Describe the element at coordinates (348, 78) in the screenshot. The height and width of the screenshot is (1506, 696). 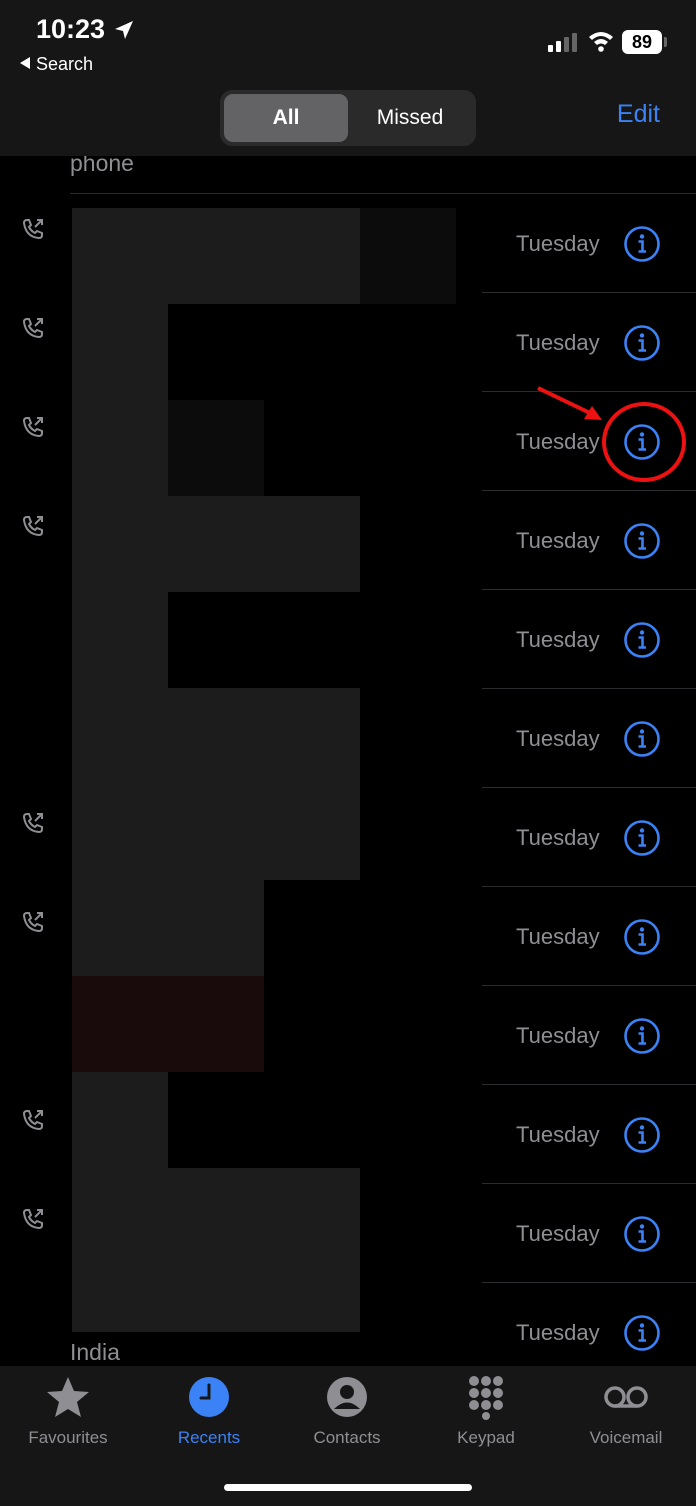
I see `header: 10:23 Search 89 All Missed Edit` at that location.